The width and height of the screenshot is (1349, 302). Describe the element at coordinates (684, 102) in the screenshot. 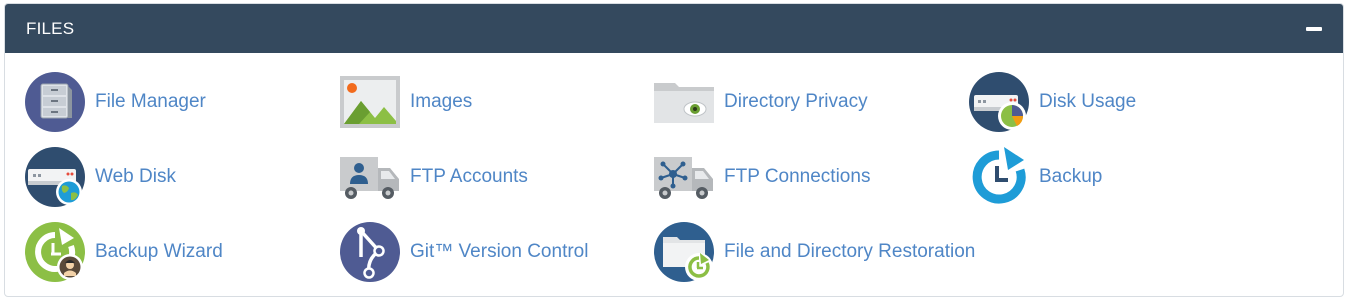

I see `folder-eye-icon` at that location.